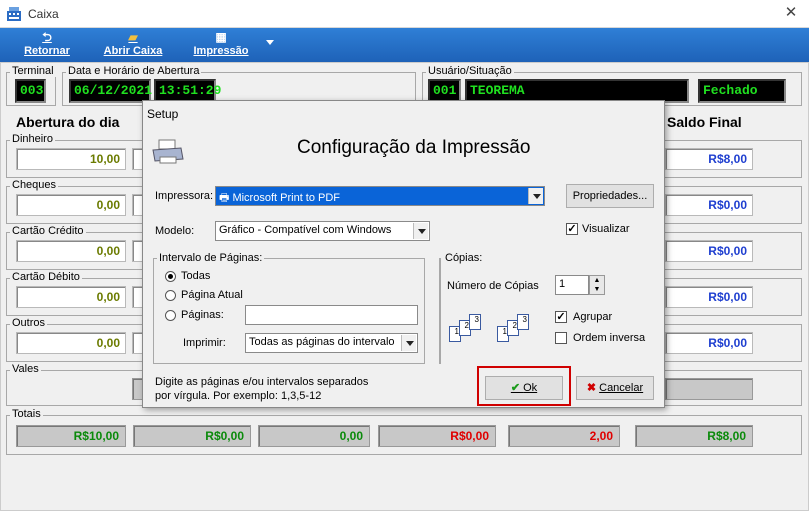 The width and height of the screenshot is (809, 511). What do you see at coordinates (572, 229) in the screenshot?
I see `visualizar-checkbox: ✓` at bounding box center [572, 229].